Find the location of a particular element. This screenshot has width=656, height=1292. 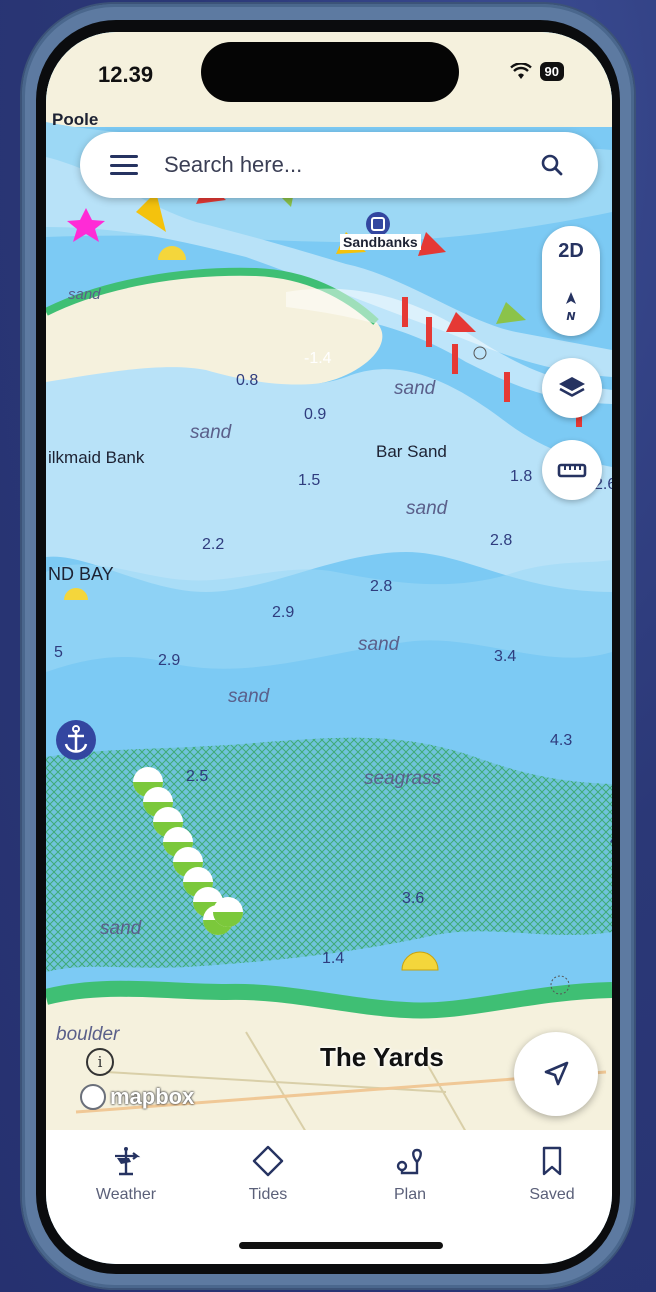

depth-sounding: 5 is located at coordinates (58, 652).